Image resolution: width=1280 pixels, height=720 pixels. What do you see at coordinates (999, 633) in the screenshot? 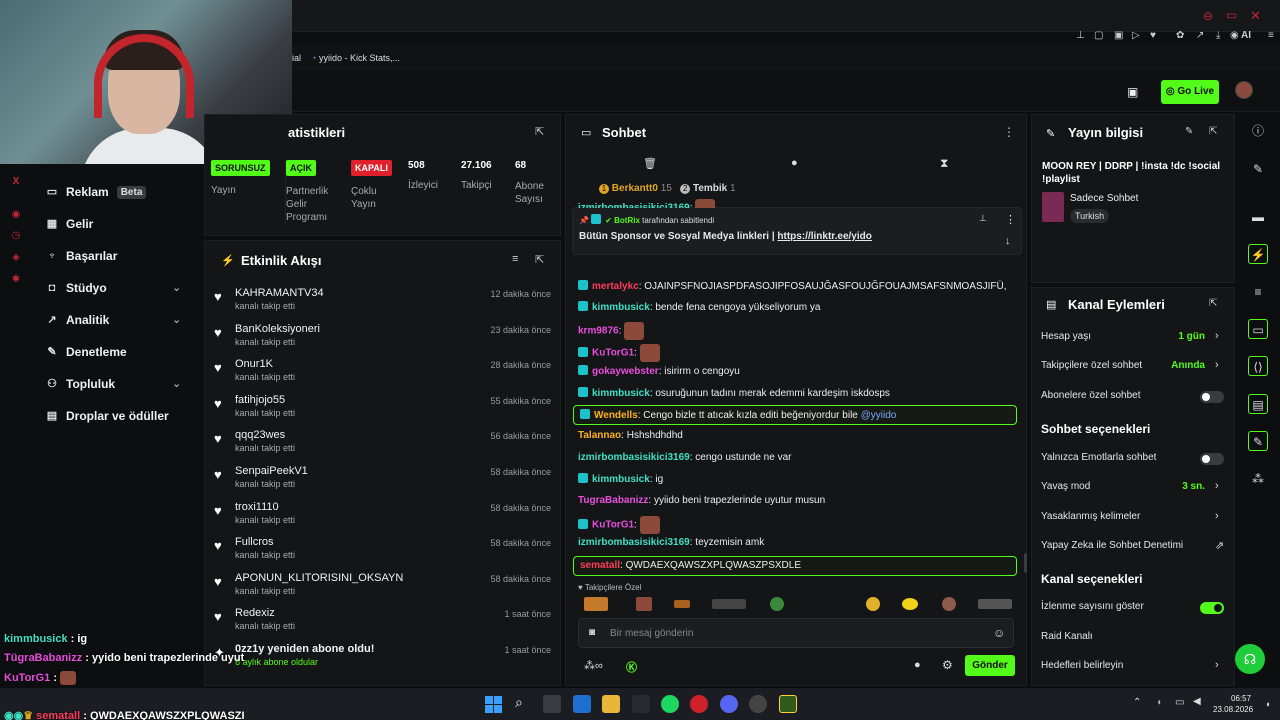
I see `emoji-icon: ☺` at bounding box center [999, 633].